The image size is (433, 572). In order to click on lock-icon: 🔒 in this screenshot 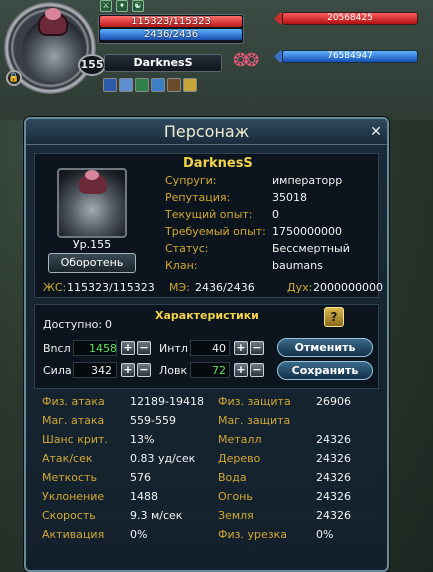, I will do `click(14, 78)`.